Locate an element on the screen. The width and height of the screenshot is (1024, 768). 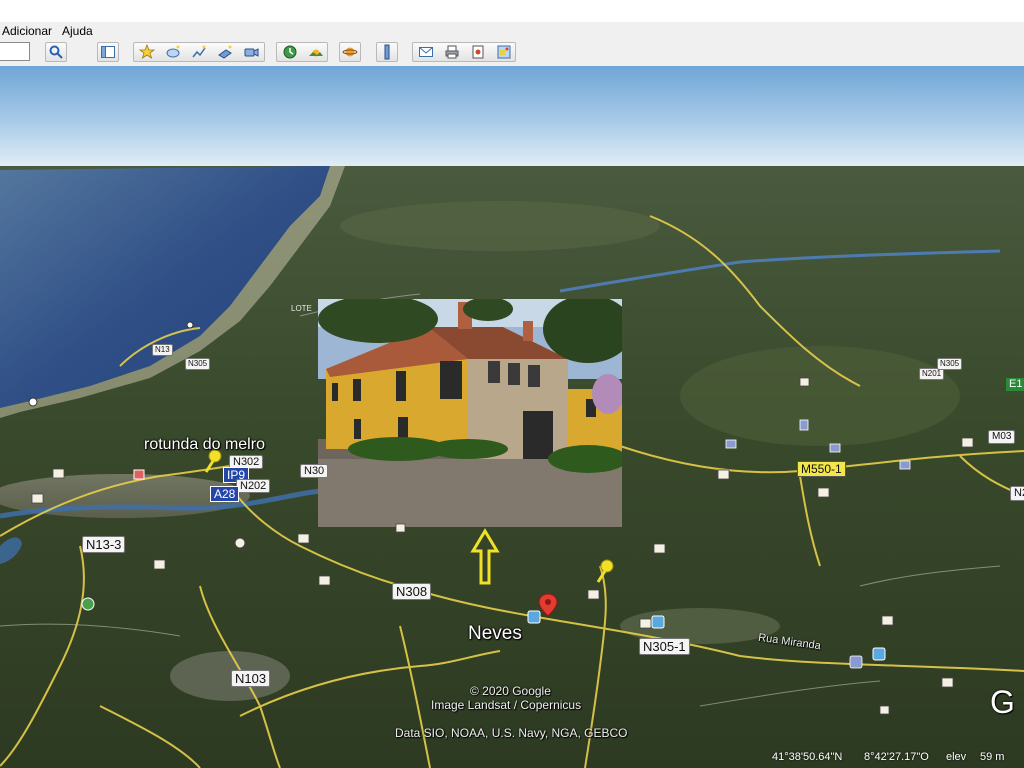
historical-imagery-icon is located at coordinates (290, 52).